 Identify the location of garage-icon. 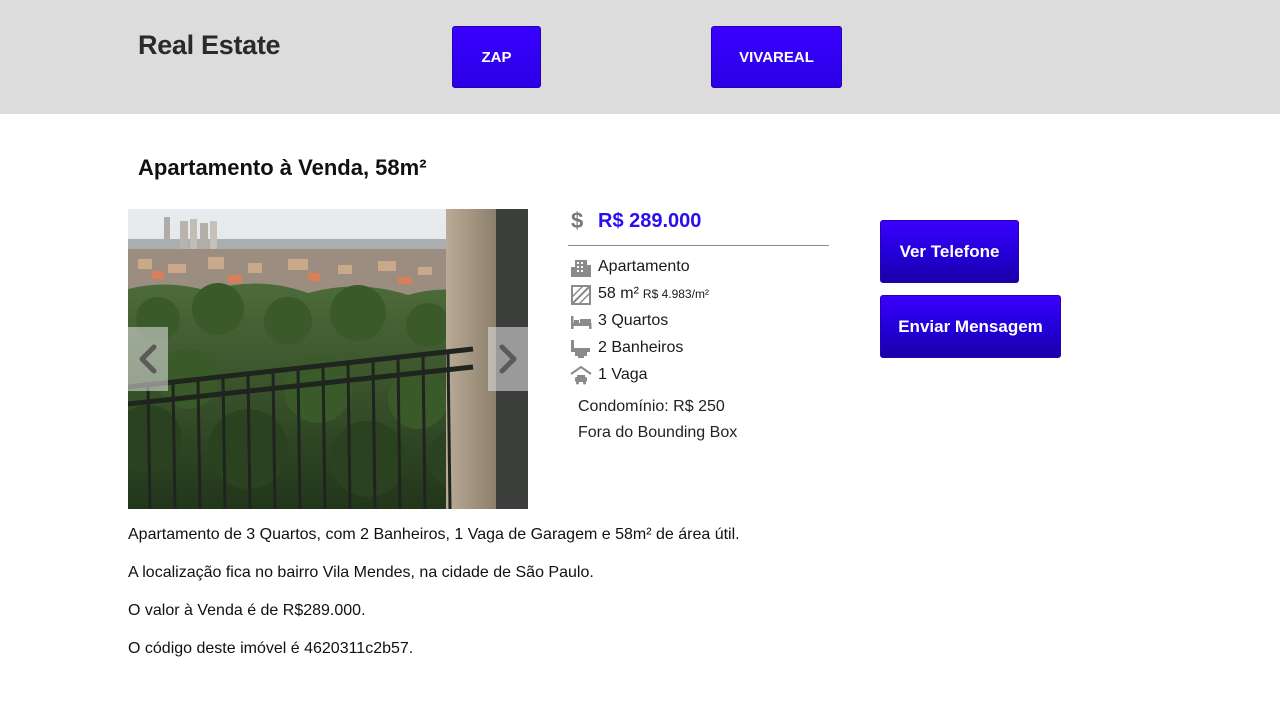
(581, 375).